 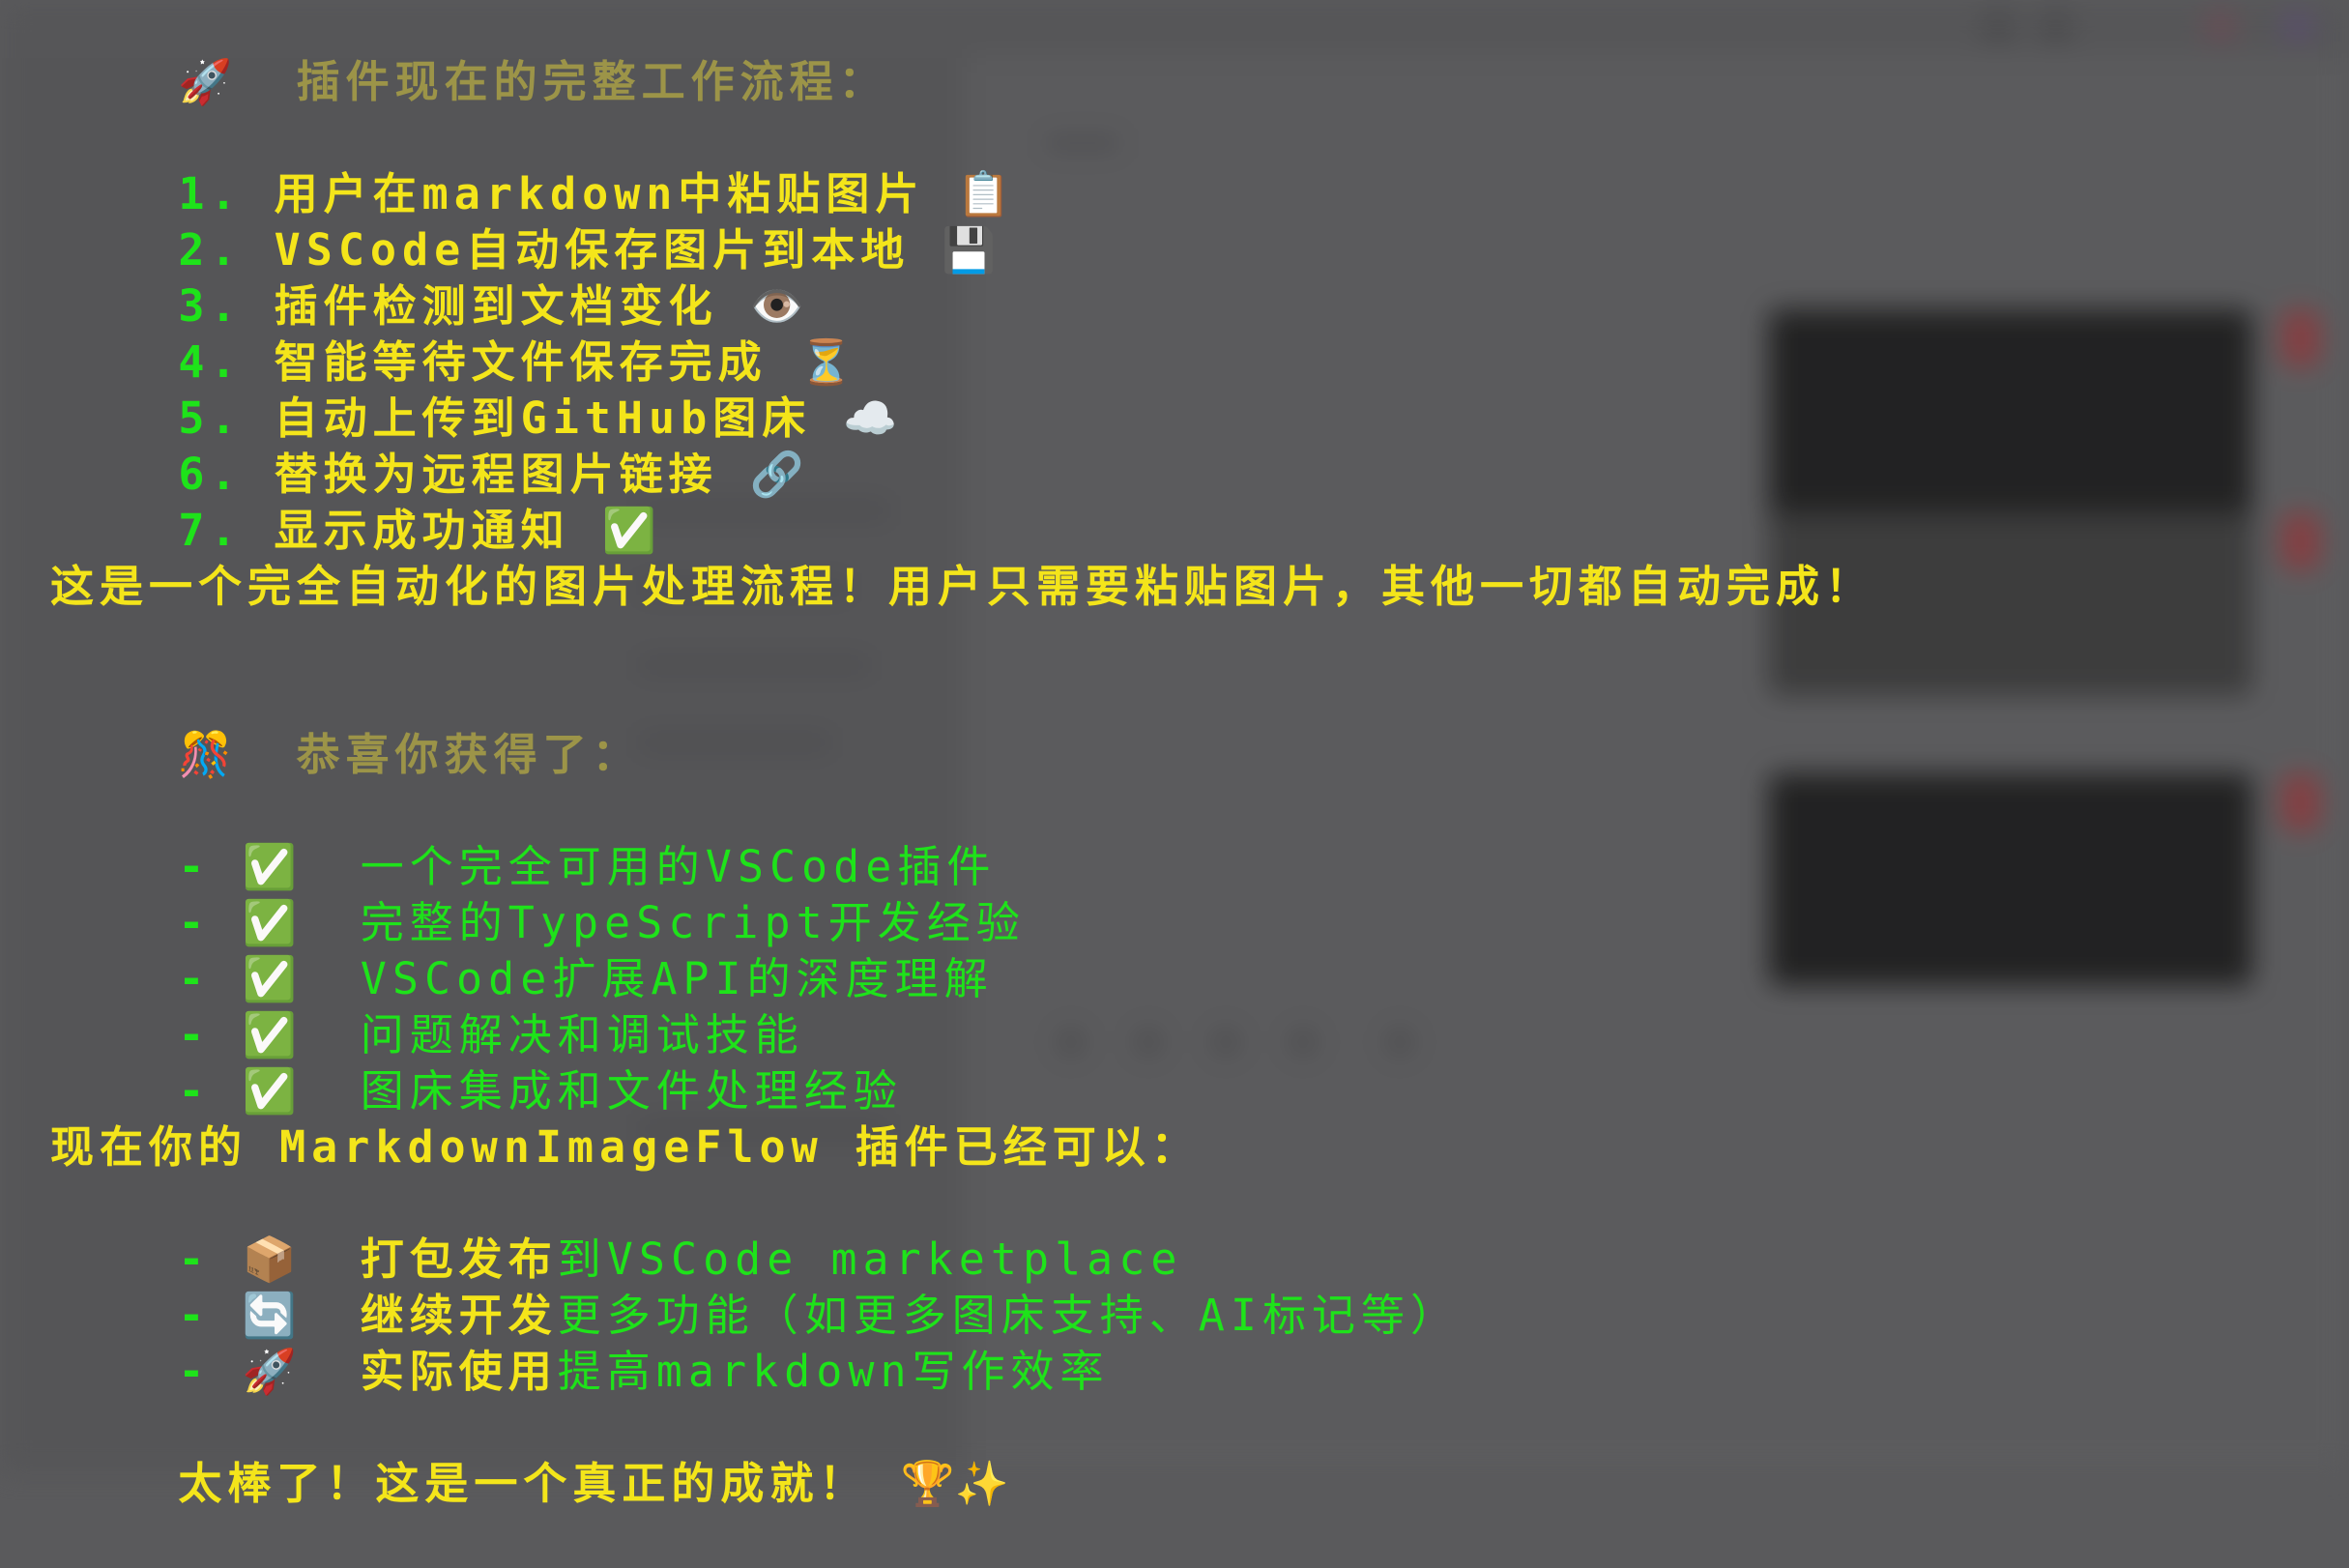 What do you see at coordinates (346, 725) in the screenshot?
I see `congrats-heading: 🎊 恭喜你获得了：` at bounding box center [346, 725].